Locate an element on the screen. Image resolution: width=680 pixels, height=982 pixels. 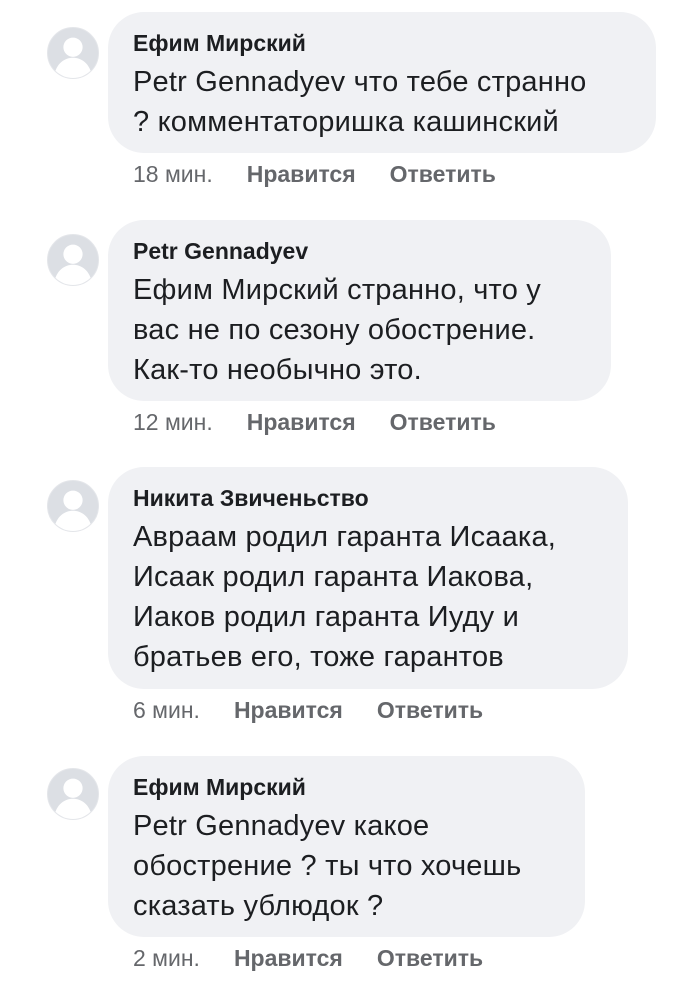
comment-text-line: Исаак родил гаранта Иакова, is located at coordinates (333, 577).